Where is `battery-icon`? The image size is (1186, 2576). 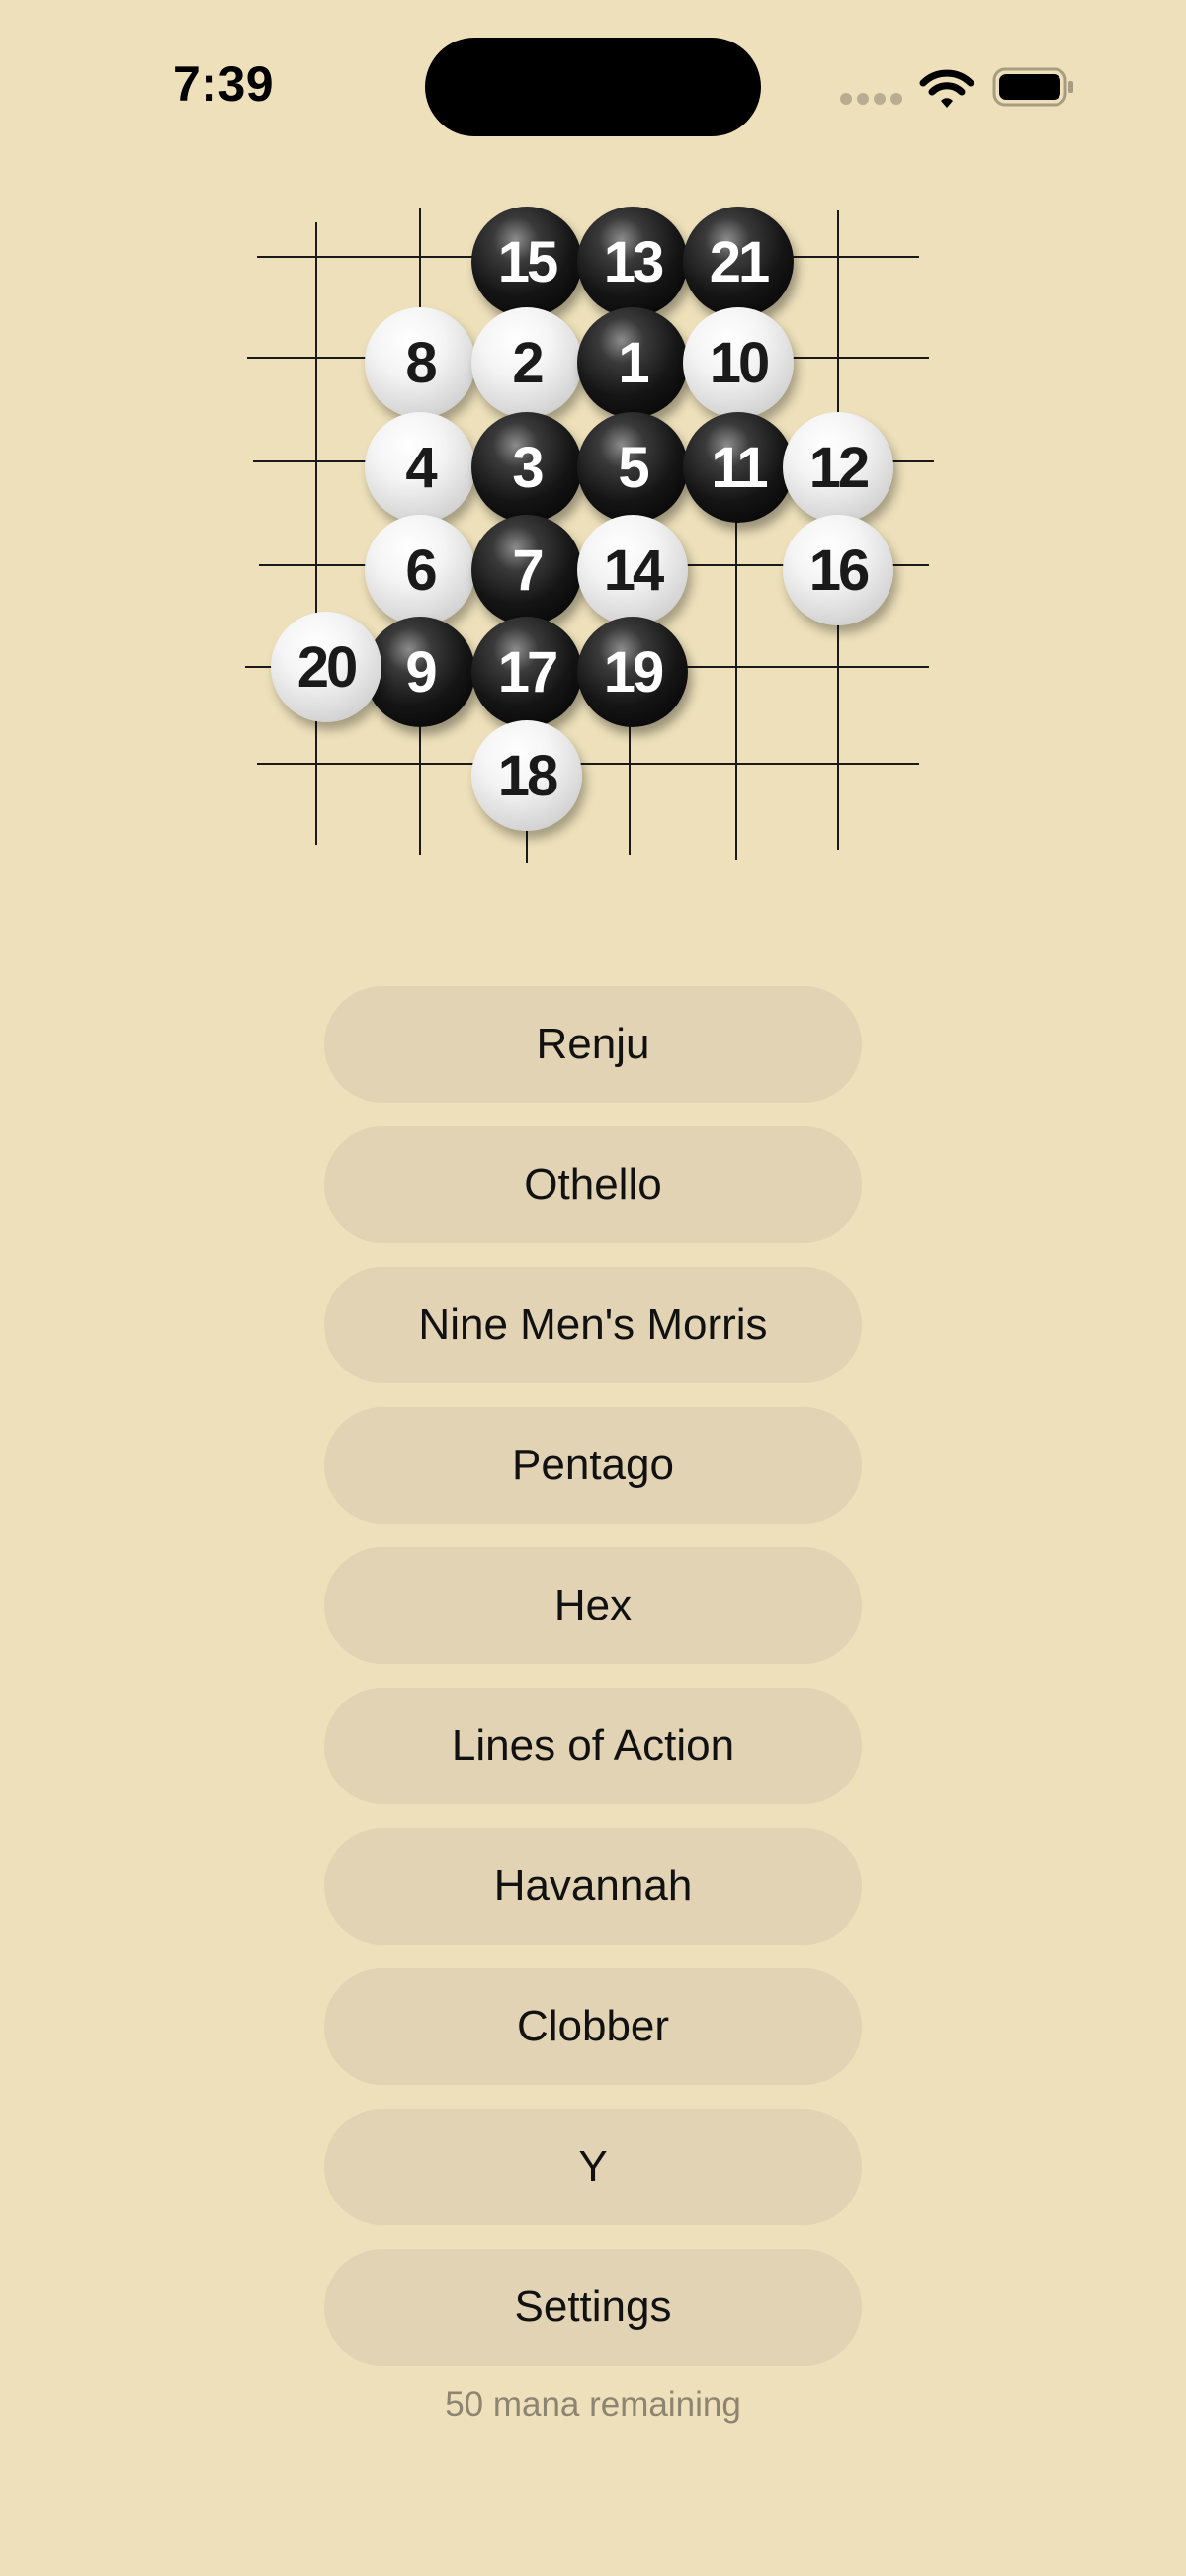
battery-icon is located at coordinates (1032, 87).